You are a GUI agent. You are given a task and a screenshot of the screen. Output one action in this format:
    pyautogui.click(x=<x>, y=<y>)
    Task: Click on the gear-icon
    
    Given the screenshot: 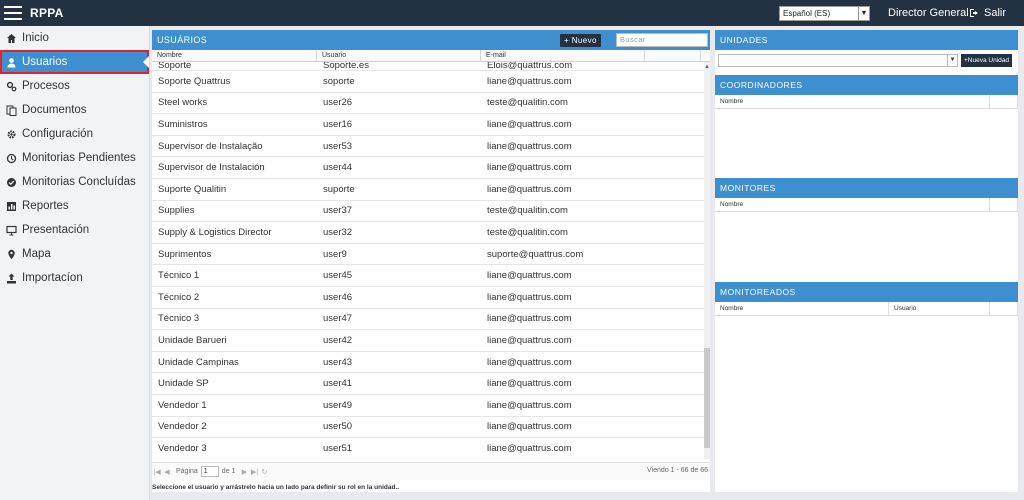 What is the action you would take?
    pyautogui.click(x=11, y=134)
    